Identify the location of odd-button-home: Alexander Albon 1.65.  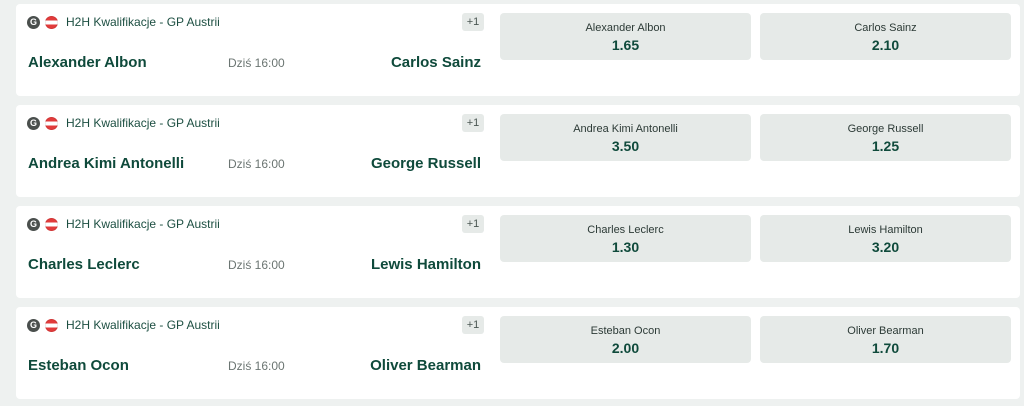
(625, 36).